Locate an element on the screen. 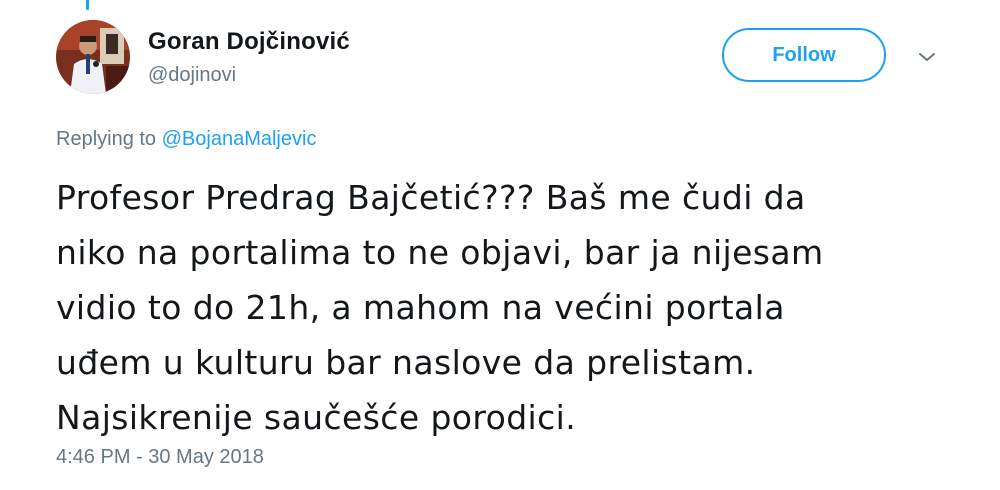 The height and width of the screenshot is (490, 1000). tweet-text-line: uđem u kulturu bar naslove da prelistam. is located at coordinates (406, 362).